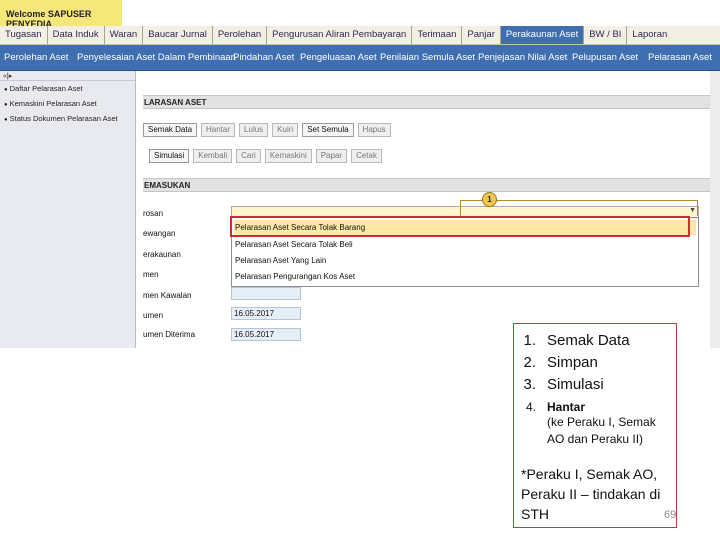 The image size is (720, 540). Describe the element at coordinates (167, 295) in the screenshot. I see `field-label-dokumen-kawalan: men Kawalan` at that location.